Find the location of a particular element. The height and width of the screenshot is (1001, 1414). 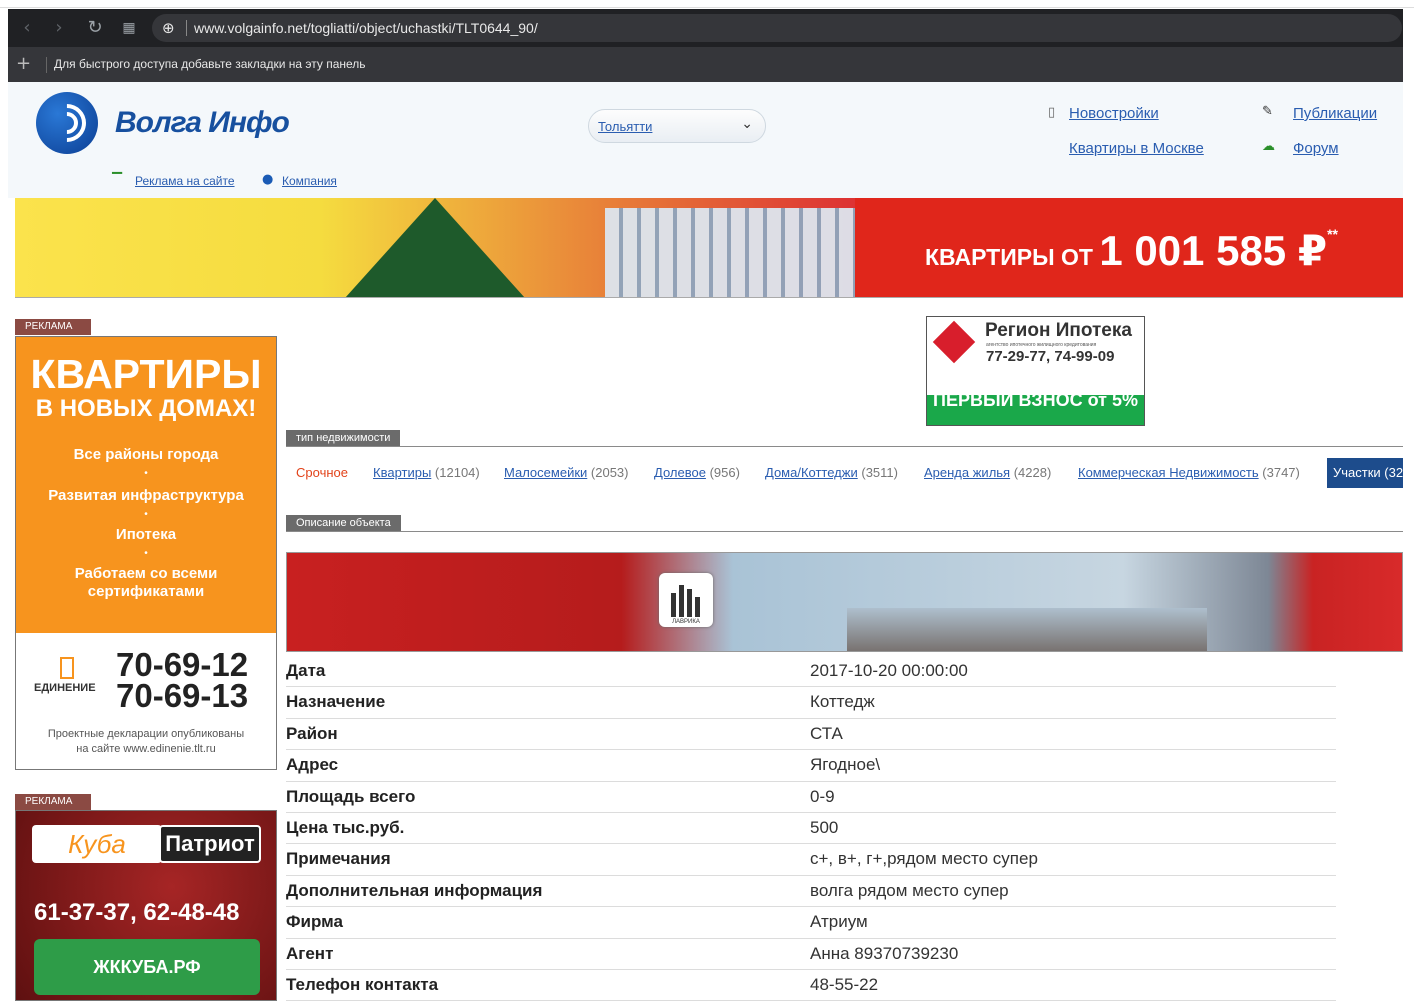

globe-icon: ⊕ is located at coordinates (168, 28).